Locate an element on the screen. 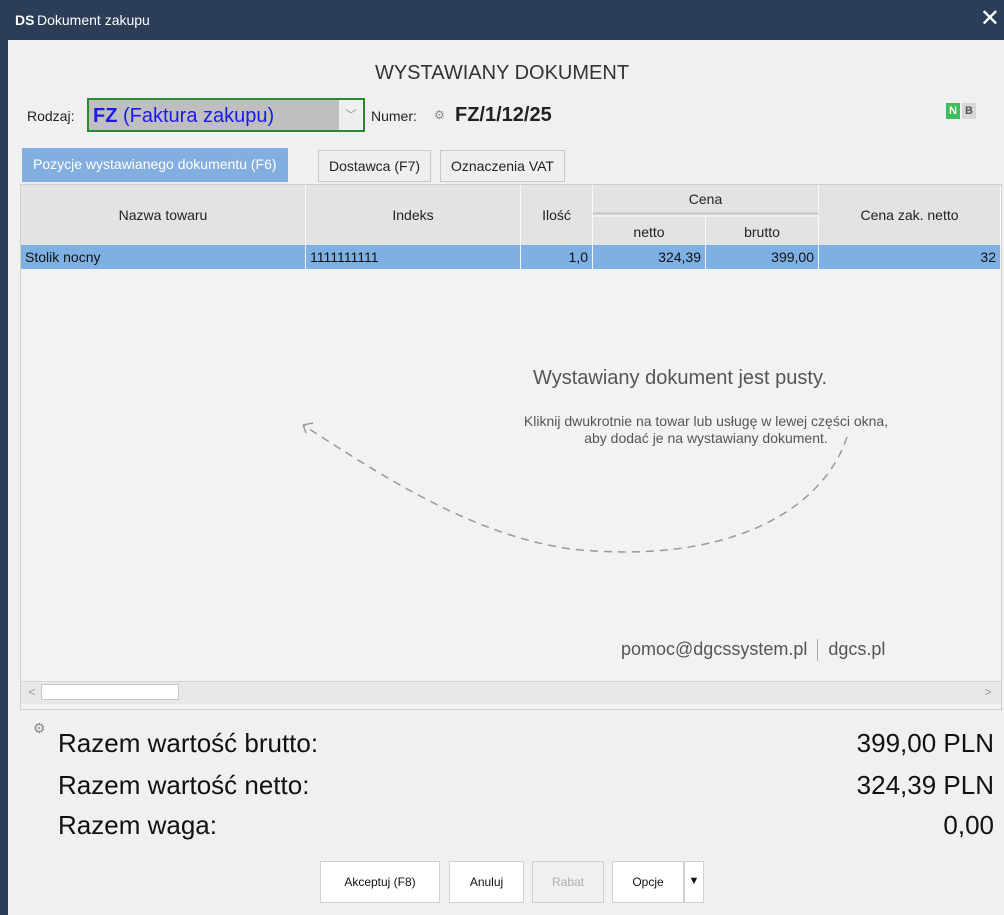  close-icon: ✕ is located at coordinates (990, 19).